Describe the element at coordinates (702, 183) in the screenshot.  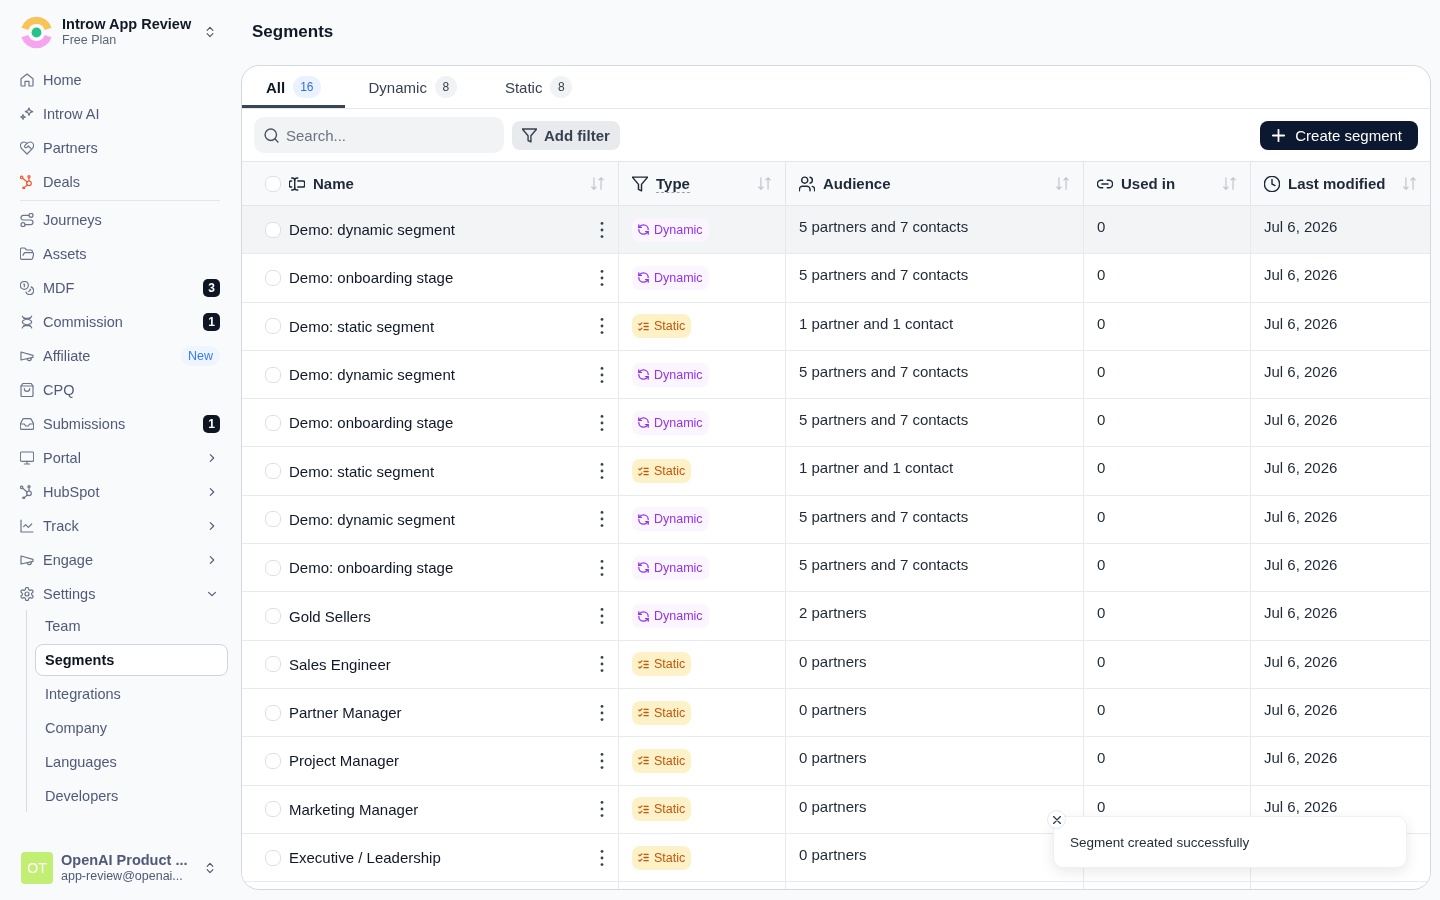
I see `column-header: Type` at that location.